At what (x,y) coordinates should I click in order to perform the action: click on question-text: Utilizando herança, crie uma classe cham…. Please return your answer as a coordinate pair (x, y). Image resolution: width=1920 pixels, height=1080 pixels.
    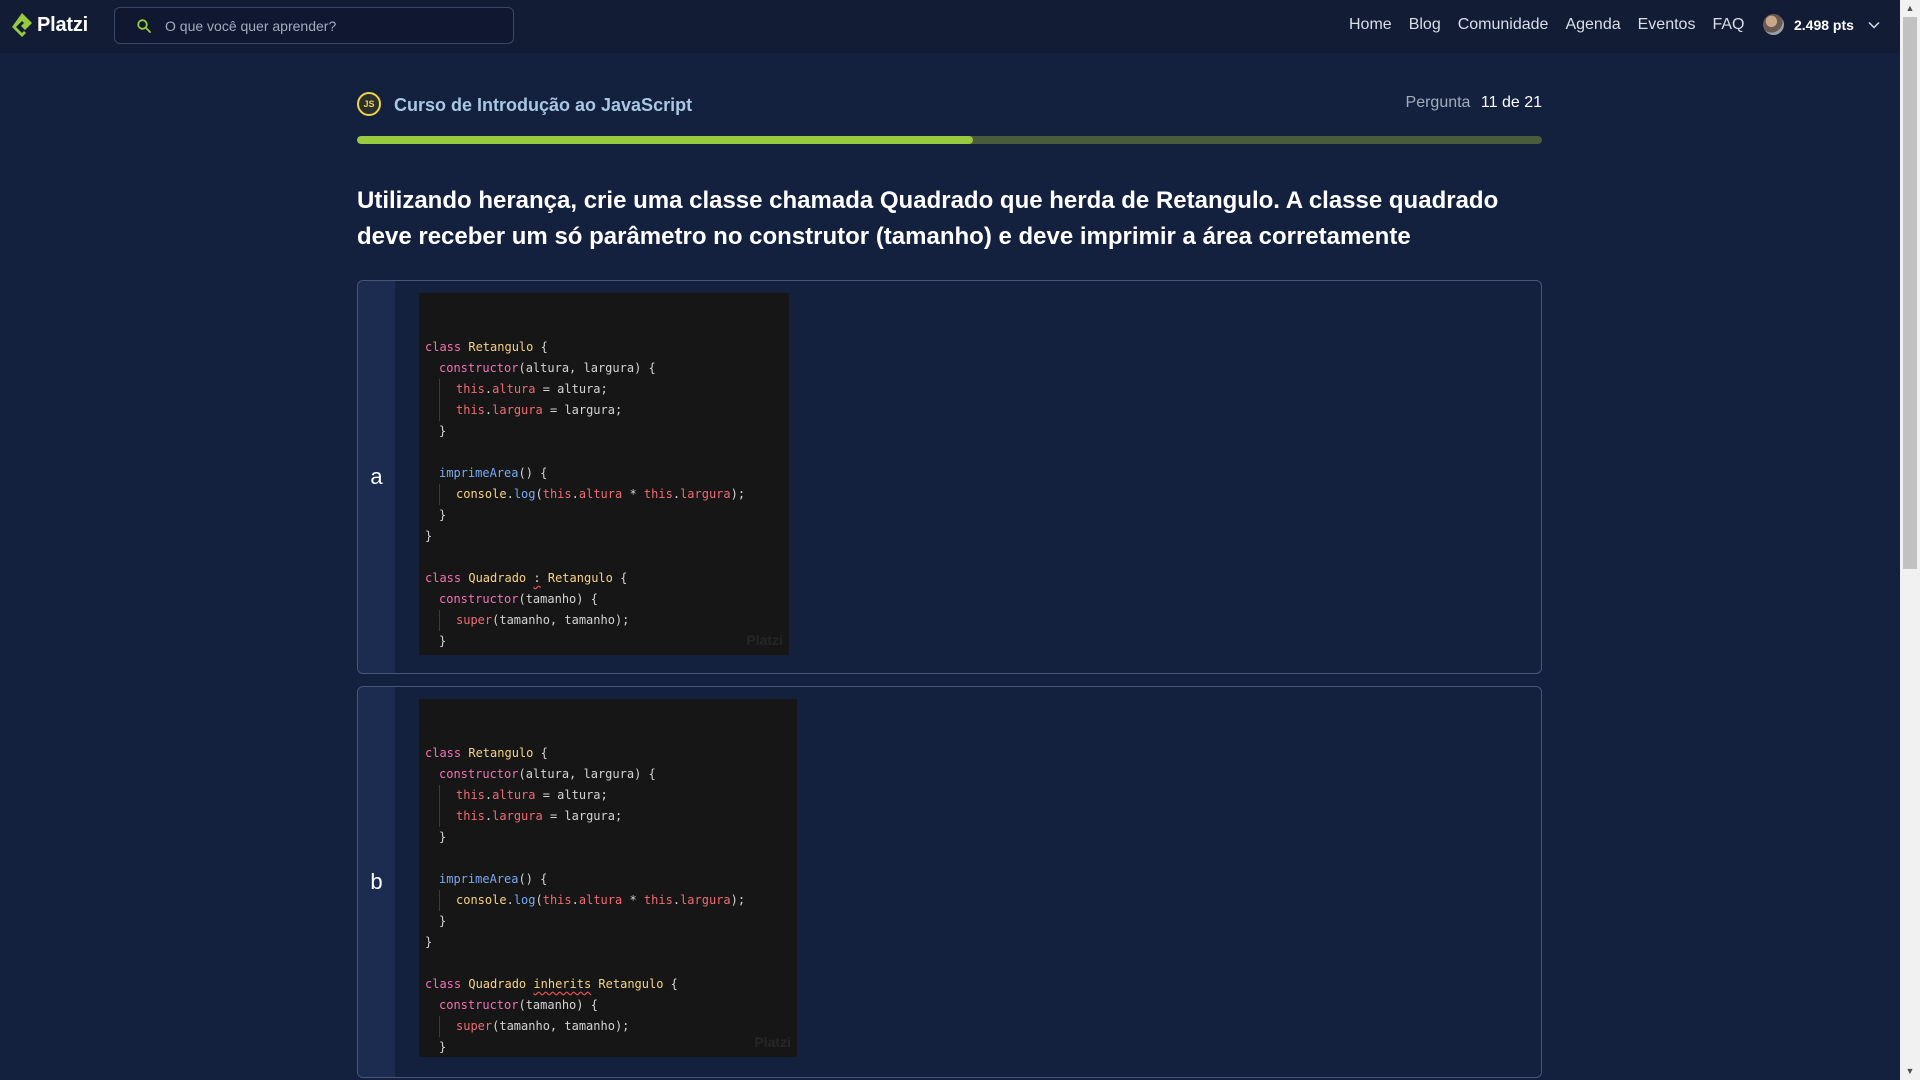
    Looking at the image, I should click on (928, 218).